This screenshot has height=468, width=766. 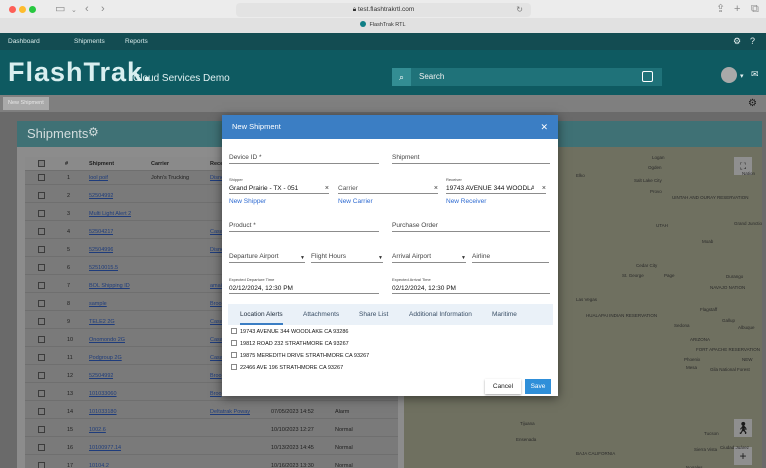 What do you see at coordinates (60, 9) in the screenshot?
I see `sidebar-toggle-icon: ▭` at bounding box center [60, 9].